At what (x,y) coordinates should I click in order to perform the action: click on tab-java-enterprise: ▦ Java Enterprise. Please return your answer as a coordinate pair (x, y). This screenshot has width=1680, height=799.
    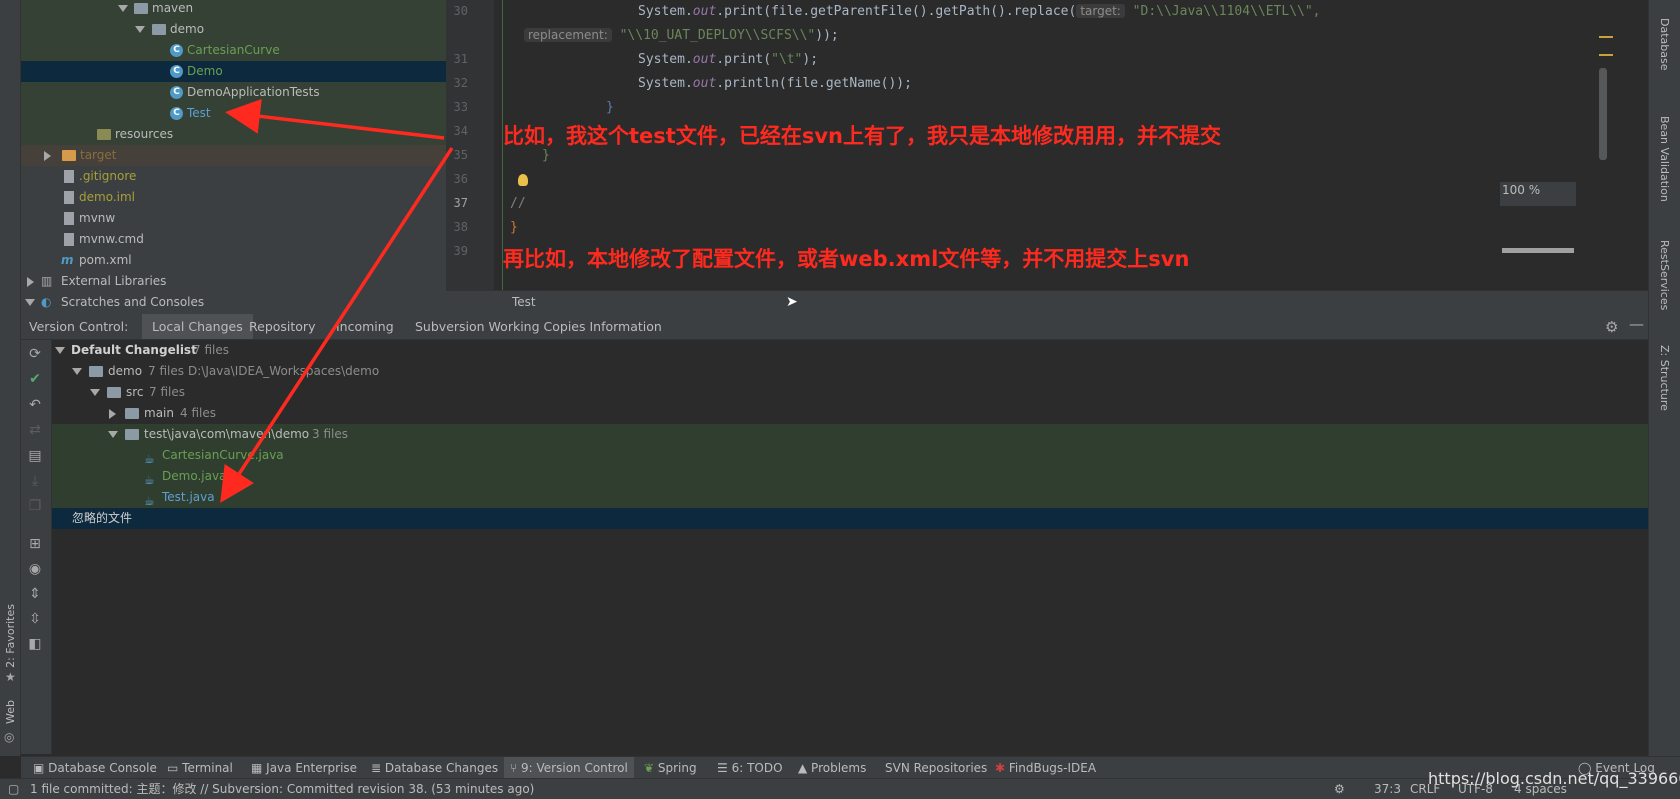
    Looking at the image, I should click on (304, 768).